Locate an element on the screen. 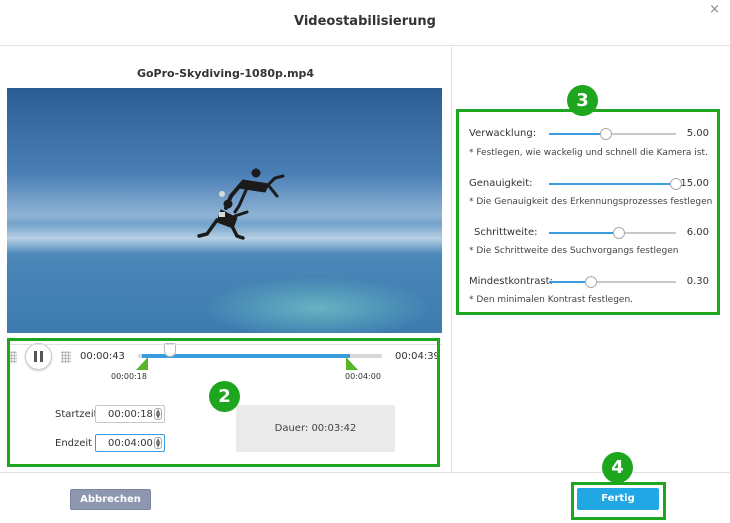  annotation-badge-done: 4 is located at coordinates (617, 467).